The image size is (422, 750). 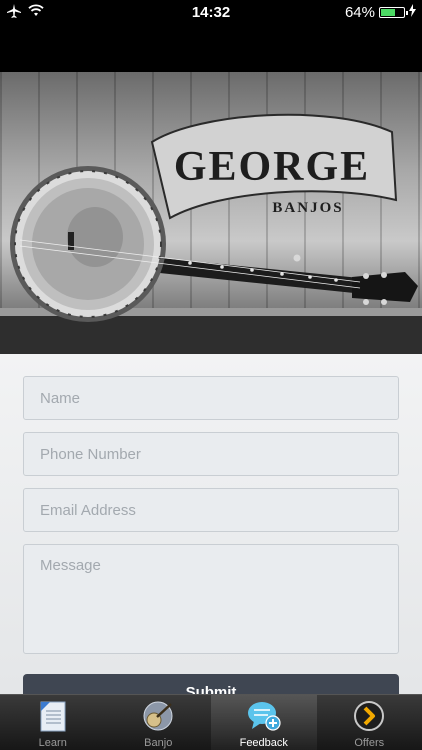 I want to click on chevron-right-circle-icon, so click(x=369, y=717).